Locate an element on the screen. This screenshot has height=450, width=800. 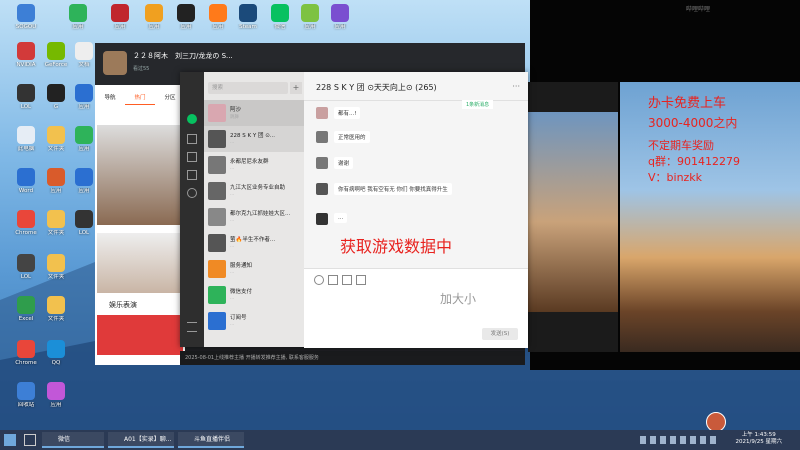
streamer-avatar is located at coordinates (115, 63).